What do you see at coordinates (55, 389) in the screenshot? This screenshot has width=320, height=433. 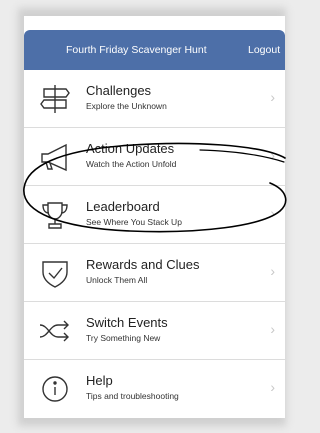 I see `info-icon` at bounding box center [55, 389].